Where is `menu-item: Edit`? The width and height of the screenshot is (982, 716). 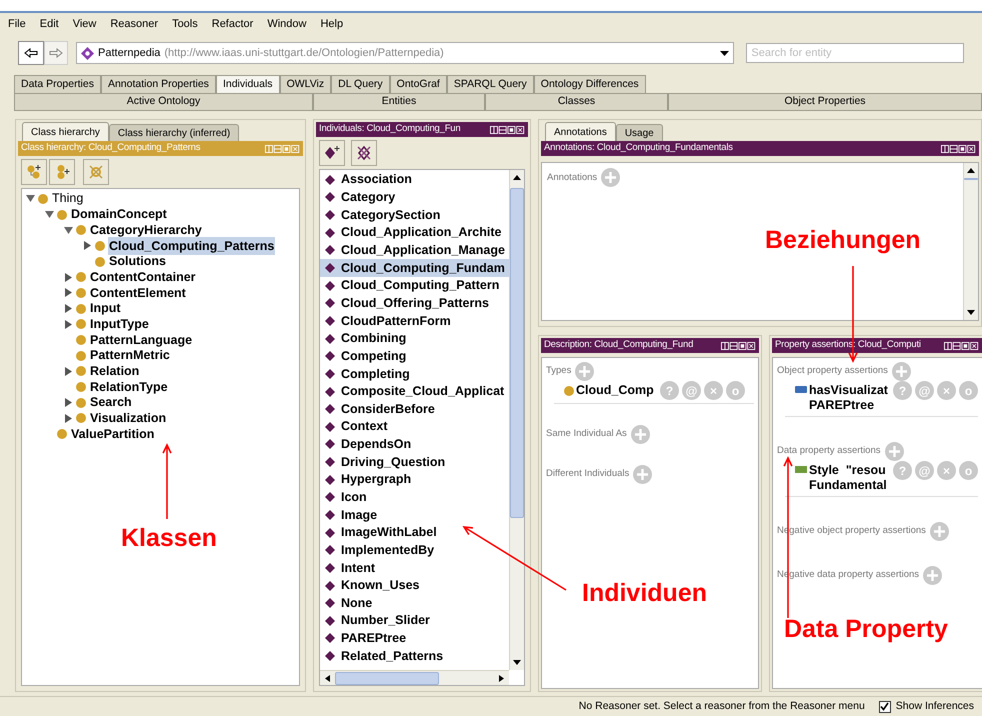
menu-item: Edit is located at coordinates (49, 24).